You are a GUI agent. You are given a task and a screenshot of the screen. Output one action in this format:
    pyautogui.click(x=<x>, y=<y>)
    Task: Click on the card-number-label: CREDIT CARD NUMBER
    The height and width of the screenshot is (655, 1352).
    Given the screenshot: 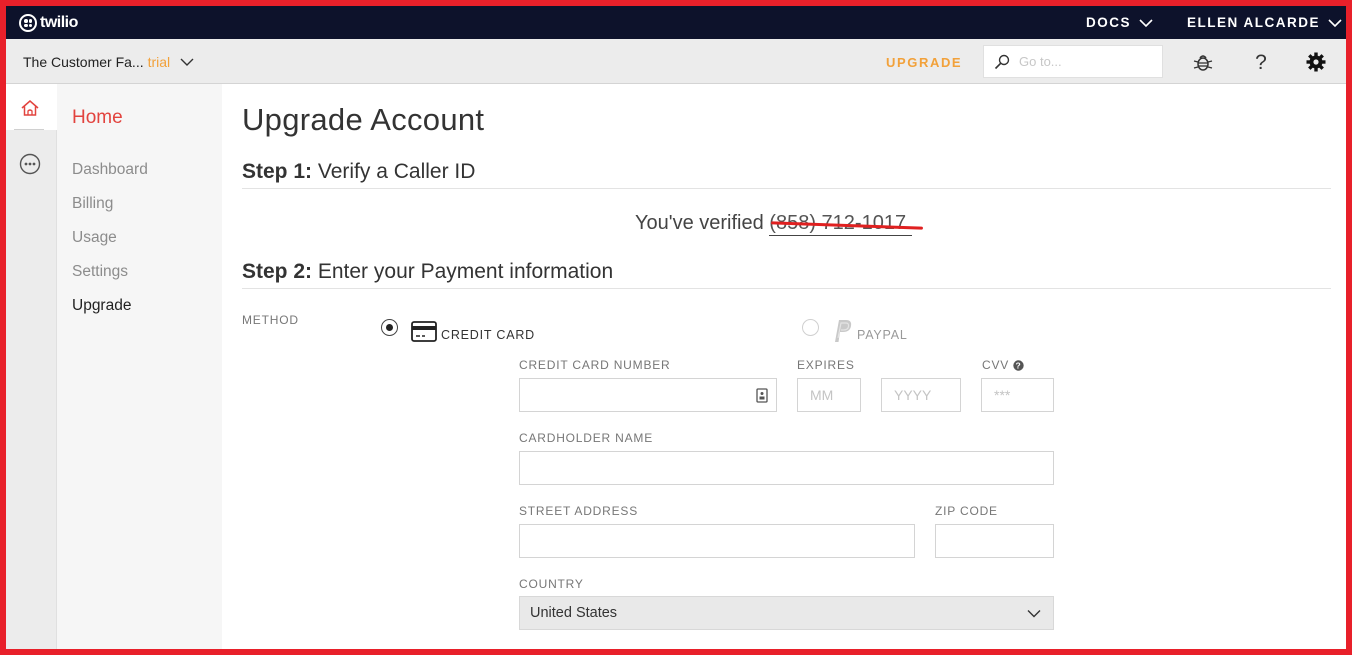 What is the action you would take?
    pyautogui.click(x=595, y=365)
    